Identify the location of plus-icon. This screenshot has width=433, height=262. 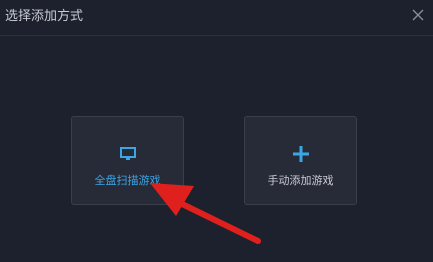
(300, 154).